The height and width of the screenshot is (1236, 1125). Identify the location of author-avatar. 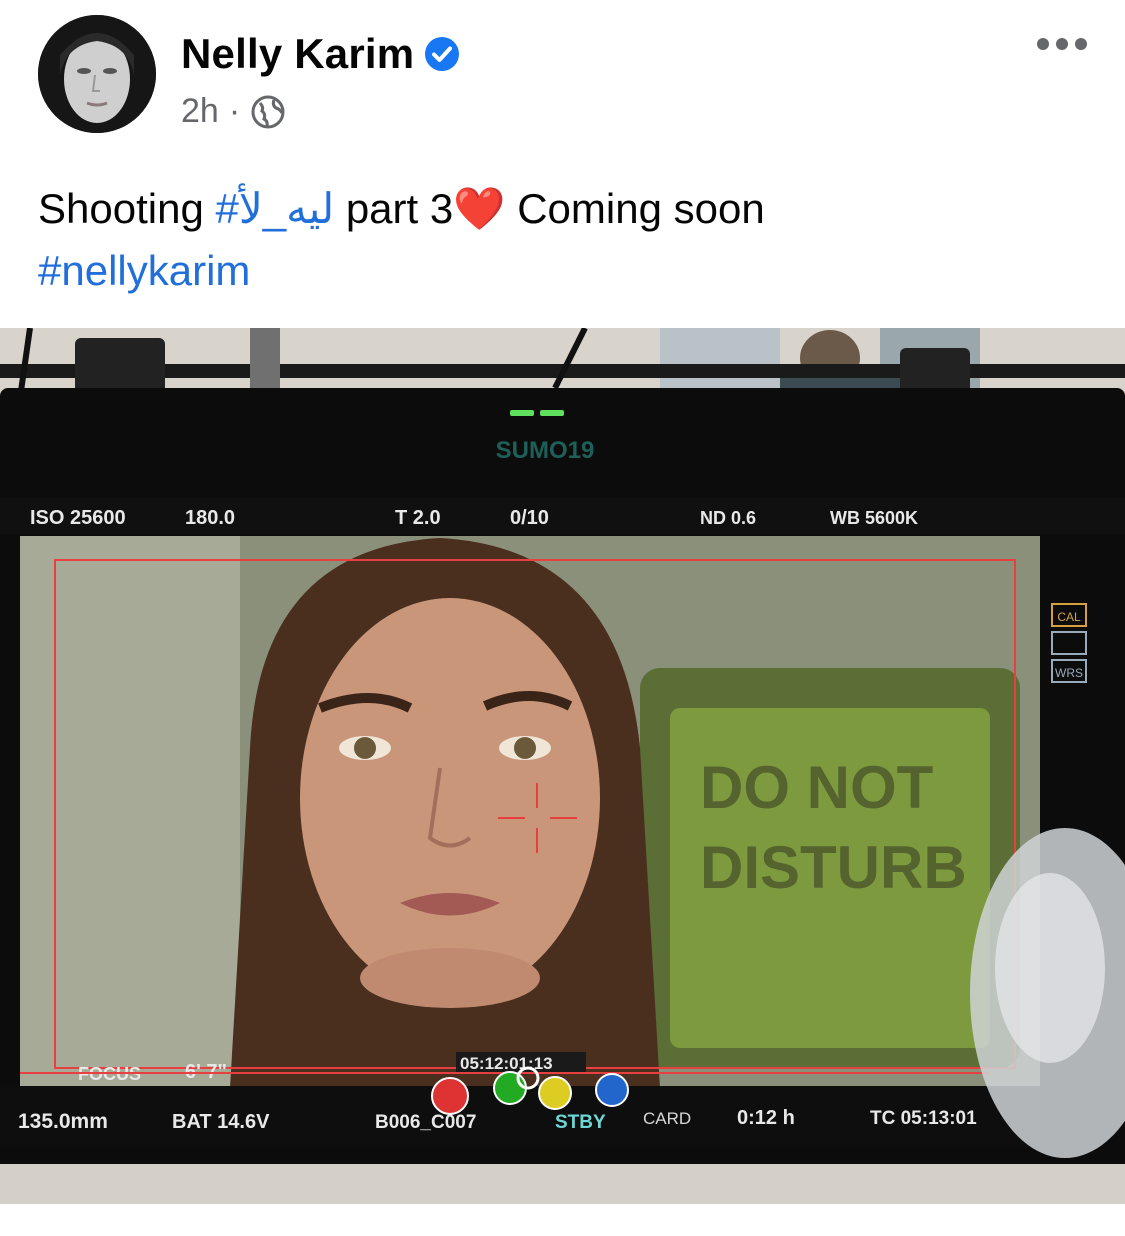
(97, 74).